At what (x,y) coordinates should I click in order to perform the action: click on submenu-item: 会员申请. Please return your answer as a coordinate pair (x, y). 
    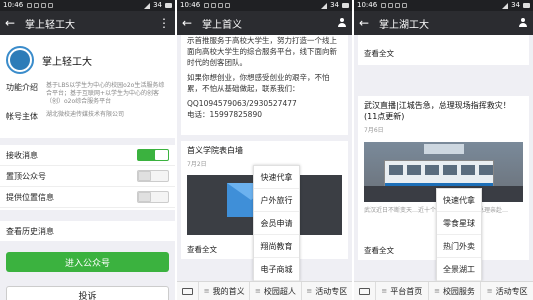
    Looking at the image, I should click on (276, 223).